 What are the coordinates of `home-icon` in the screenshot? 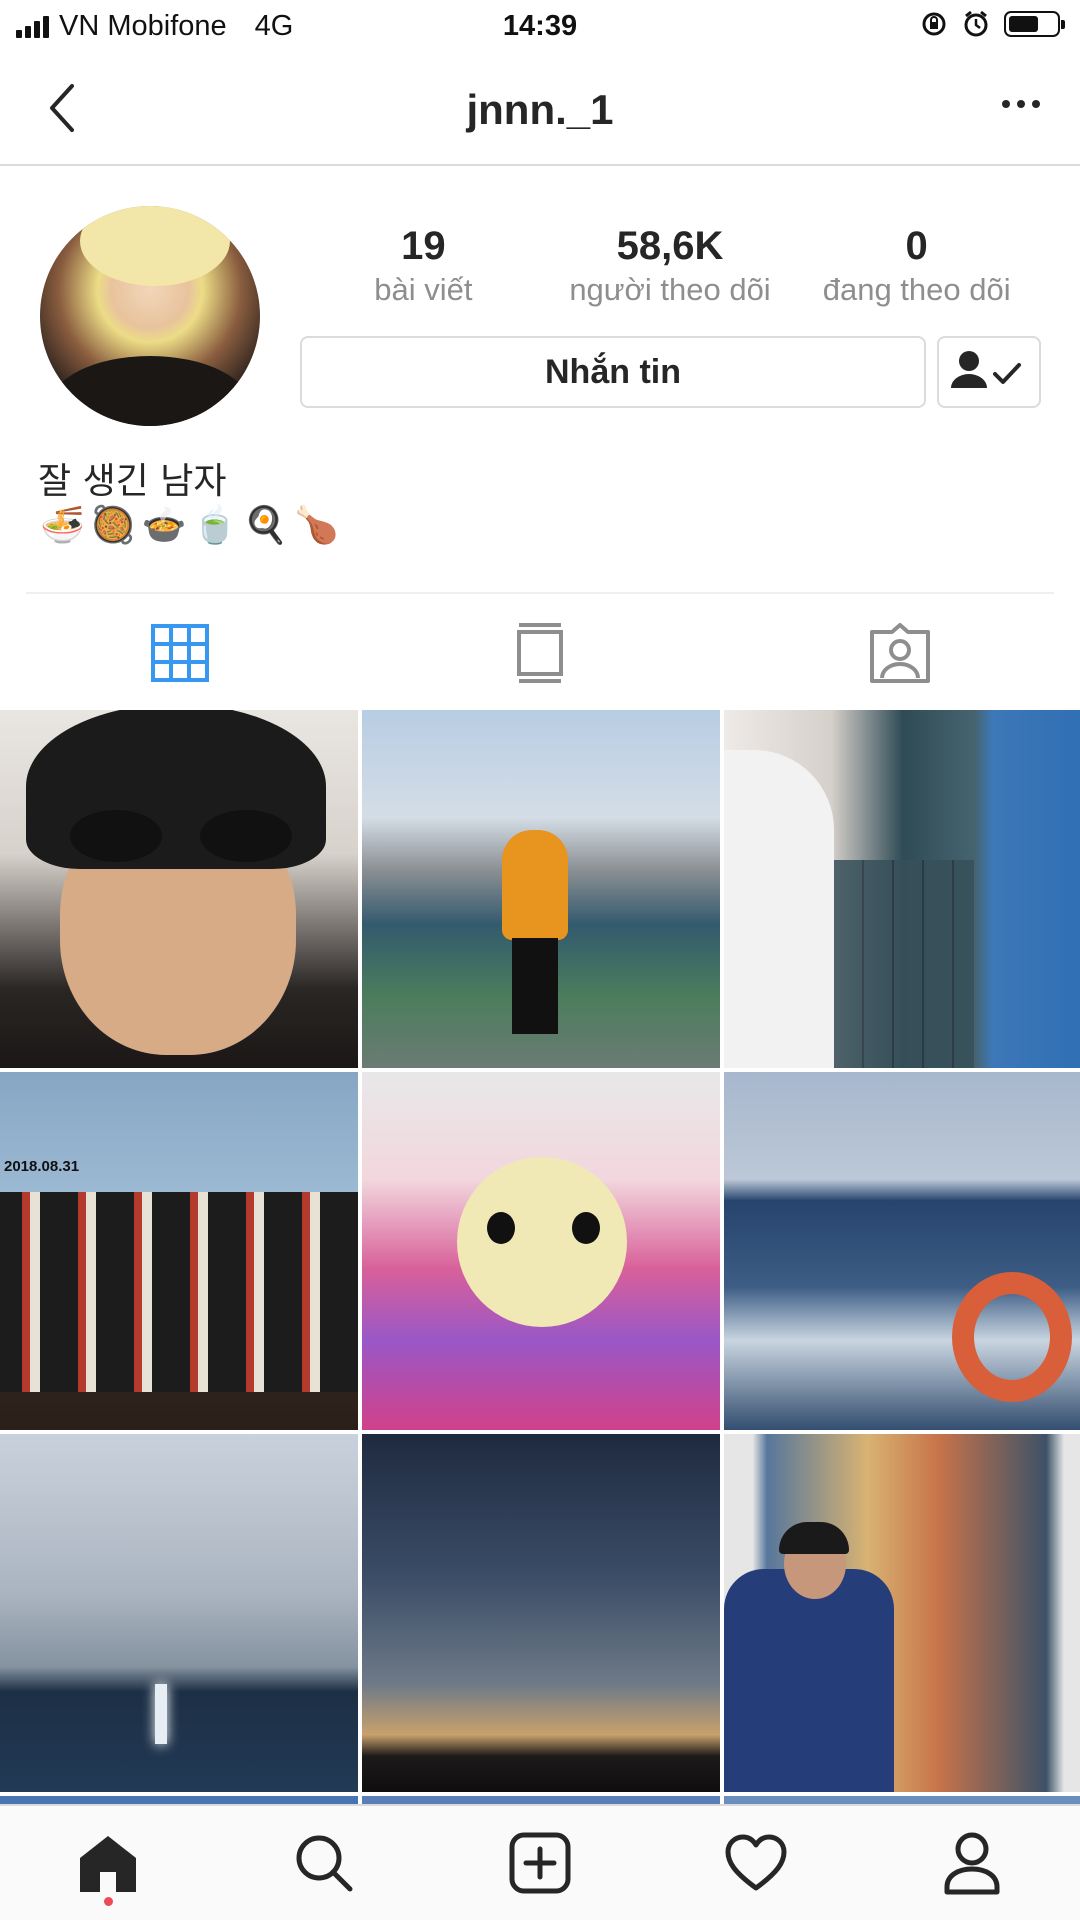 It's located at (108, 1864).